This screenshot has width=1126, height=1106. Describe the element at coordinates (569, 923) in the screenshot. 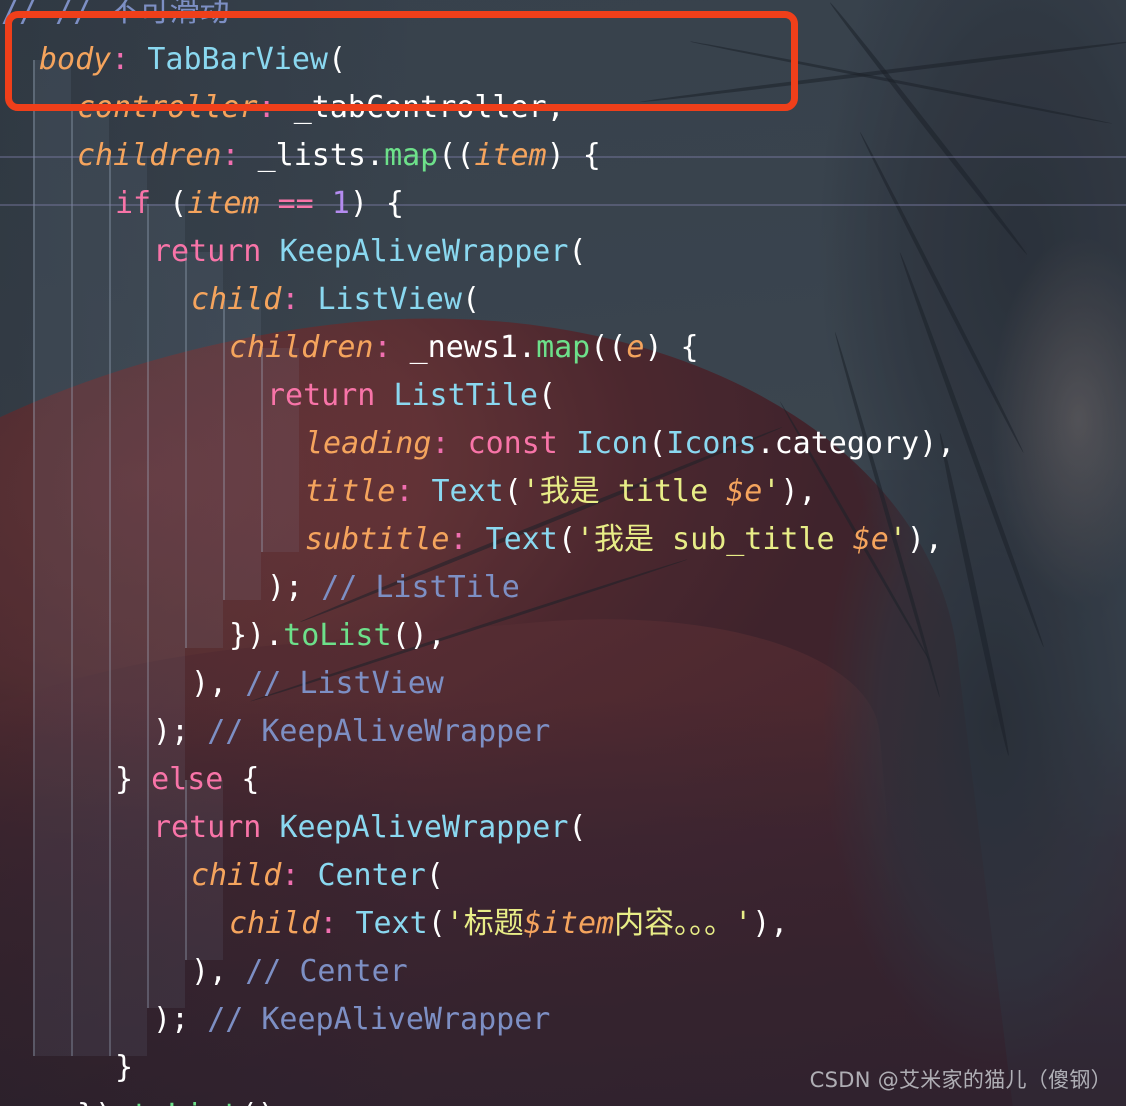

I see `code-token: $item` at that location.